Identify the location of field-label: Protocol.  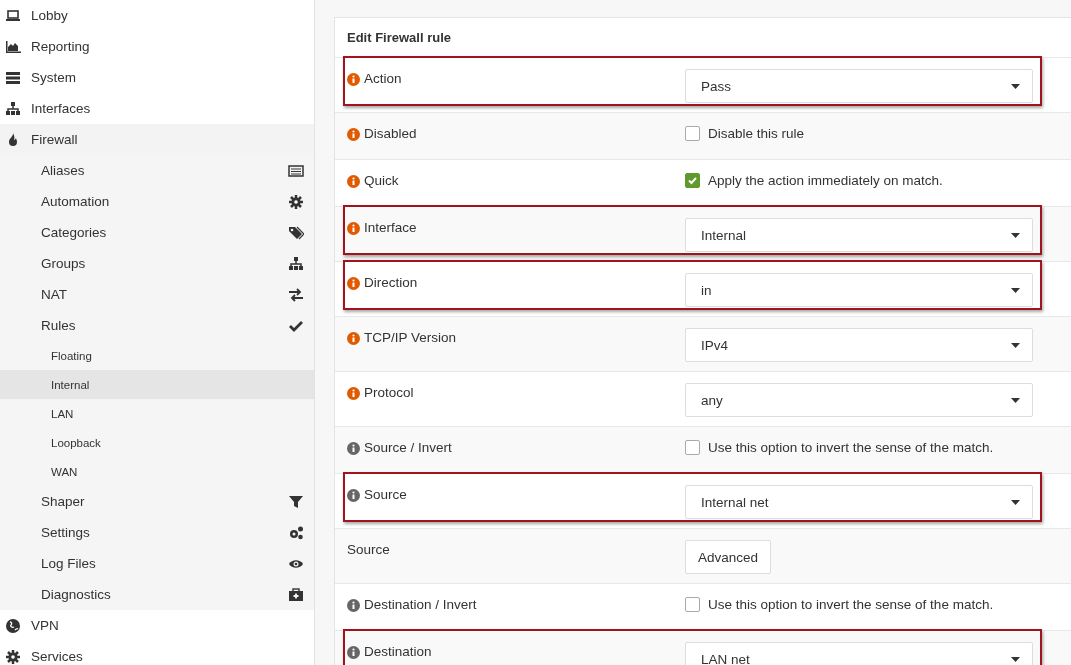
(389, 392).